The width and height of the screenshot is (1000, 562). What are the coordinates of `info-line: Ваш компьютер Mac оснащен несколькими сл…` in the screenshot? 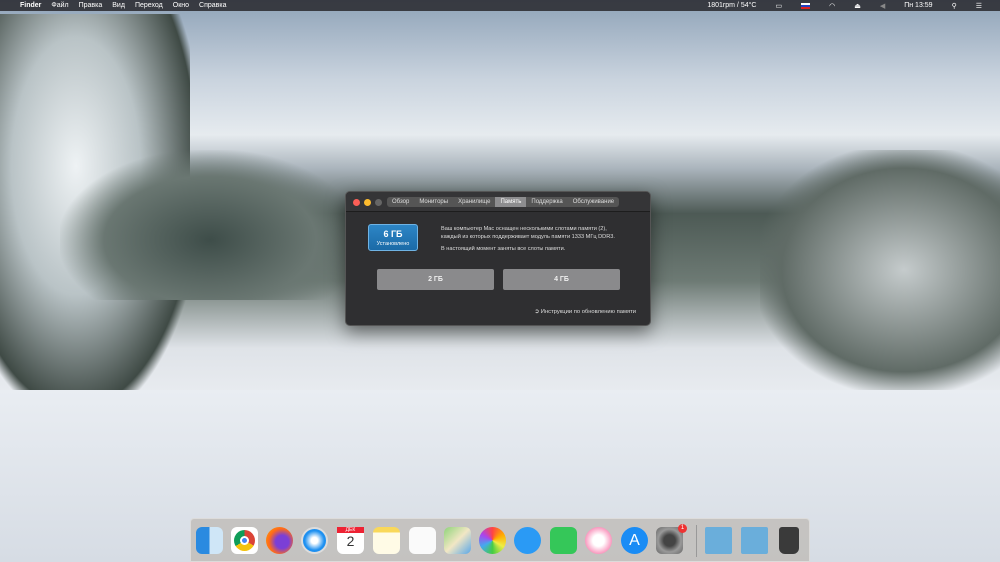 It's located at (524, 229).